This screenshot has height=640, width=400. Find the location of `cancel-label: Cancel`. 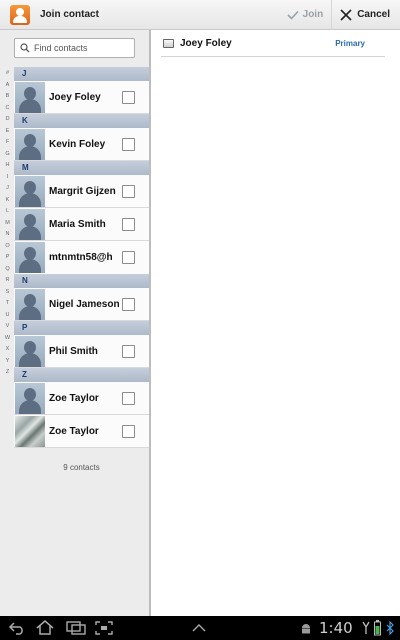

cancel-label: Cancel is located at coordinates (373, 14).